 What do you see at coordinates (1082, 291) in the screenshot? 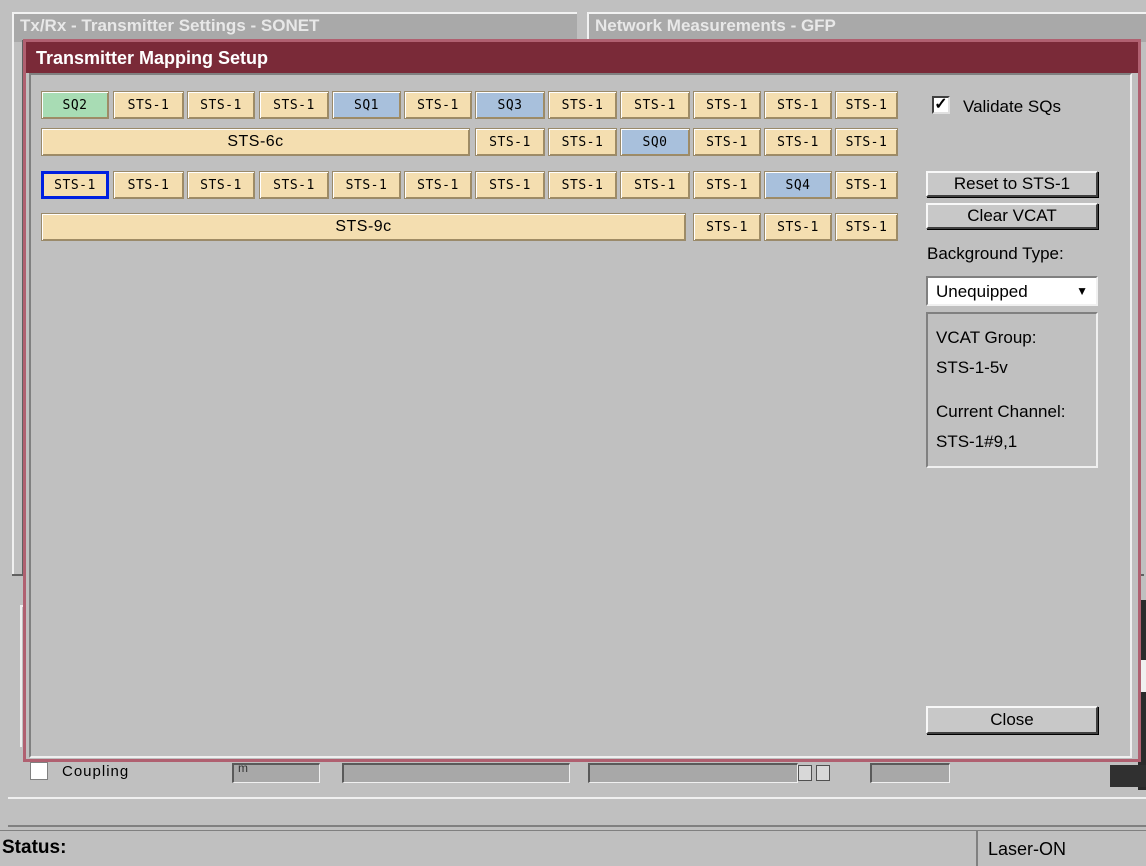
I see `chevron-down-icon: ▼` at bounding box center [1082, 291].